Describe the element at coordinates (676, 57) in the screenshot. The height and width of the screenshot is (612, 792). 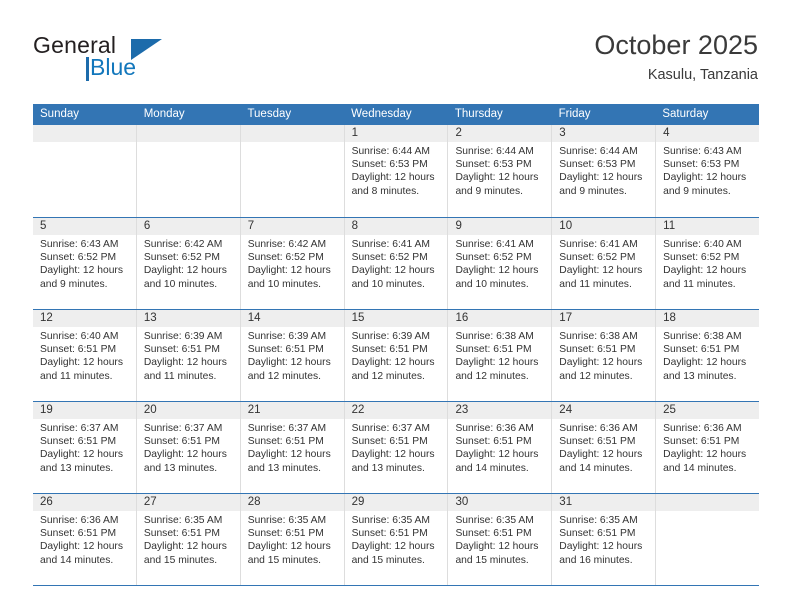
I see `title-block: October 2025 Kasulu, Tanzania` at that location.